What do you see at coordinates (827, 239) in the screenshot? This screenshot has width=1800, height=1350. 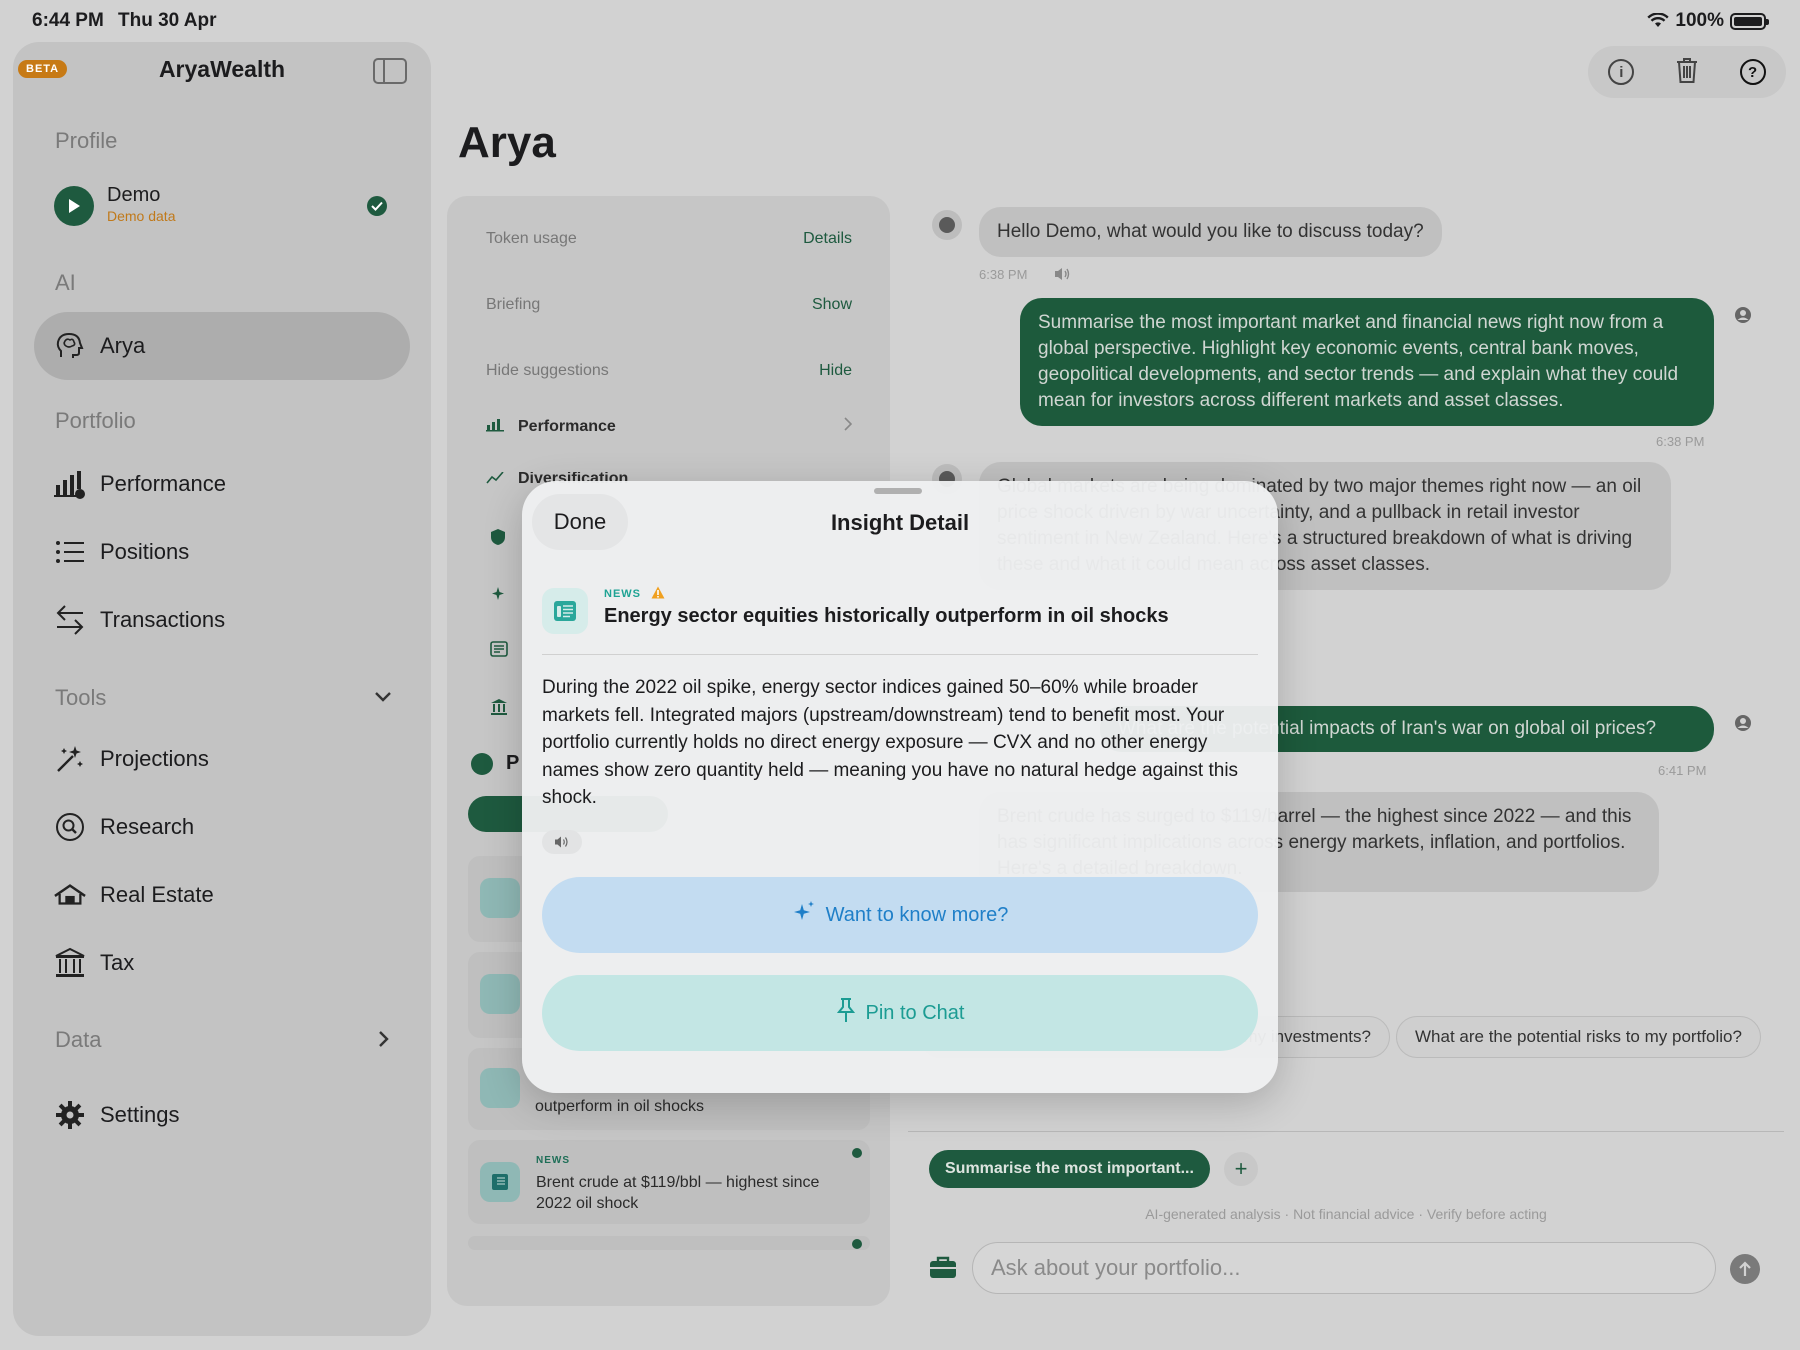 I see `token-details-link: Details` at bounding box center [827, 239].